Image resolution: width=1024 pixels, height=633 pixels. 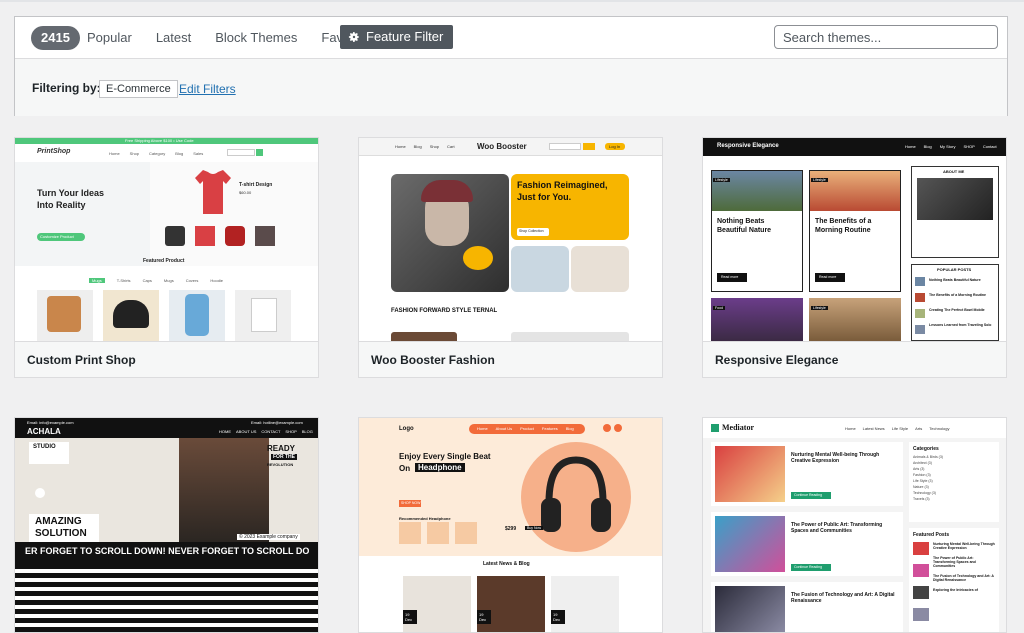 I want to click on preview-email: Email: hotline@example.com, so click(x=277, y=422).